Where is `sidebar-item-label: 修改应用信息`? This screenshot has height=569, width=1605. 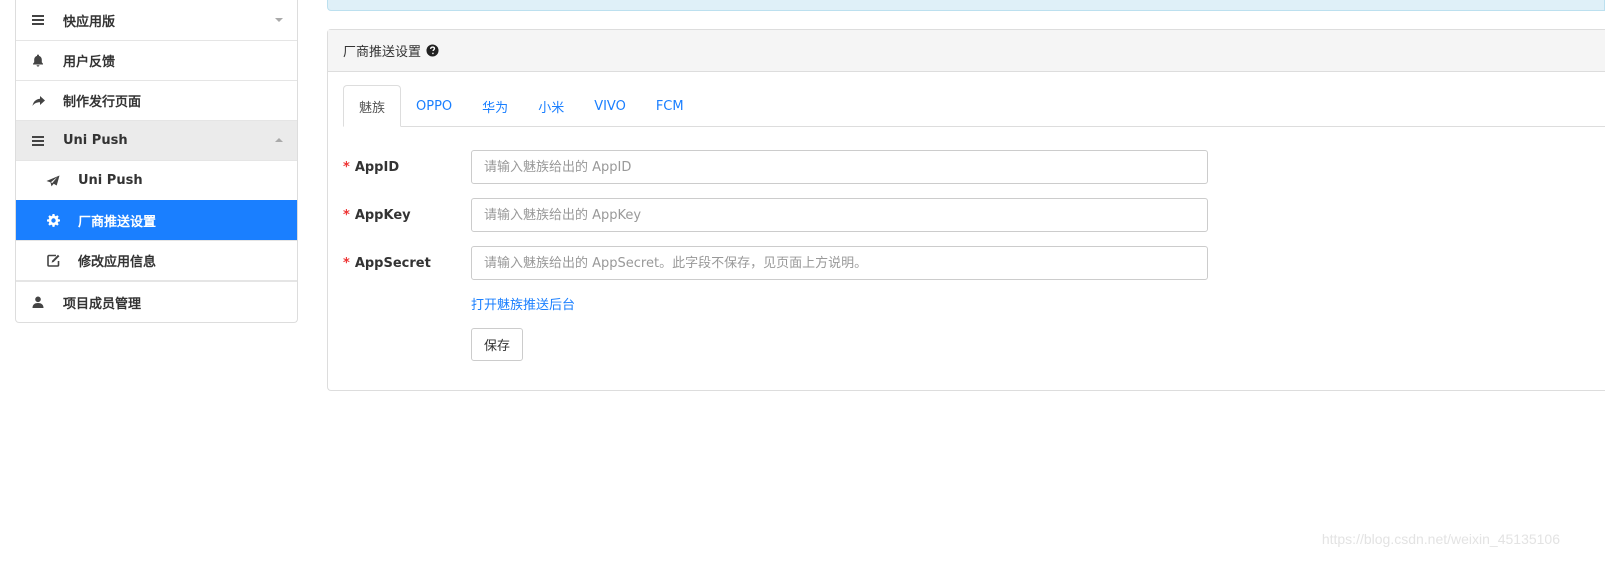
sidebar-item-label: 修改应用信息 is located at coordinates (117, 262).